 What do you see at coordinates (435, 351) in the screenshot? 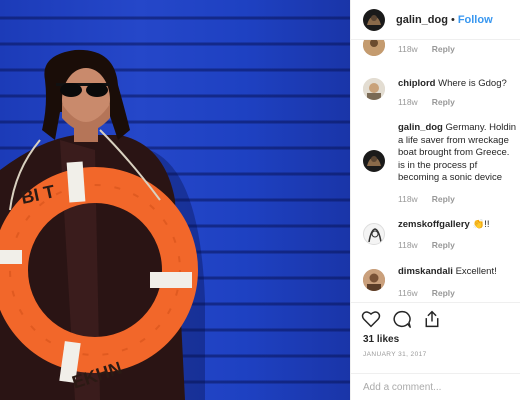
I see `post-actions: 31 likes JANUARY 31, 2017` at bounding box center [435, 351].